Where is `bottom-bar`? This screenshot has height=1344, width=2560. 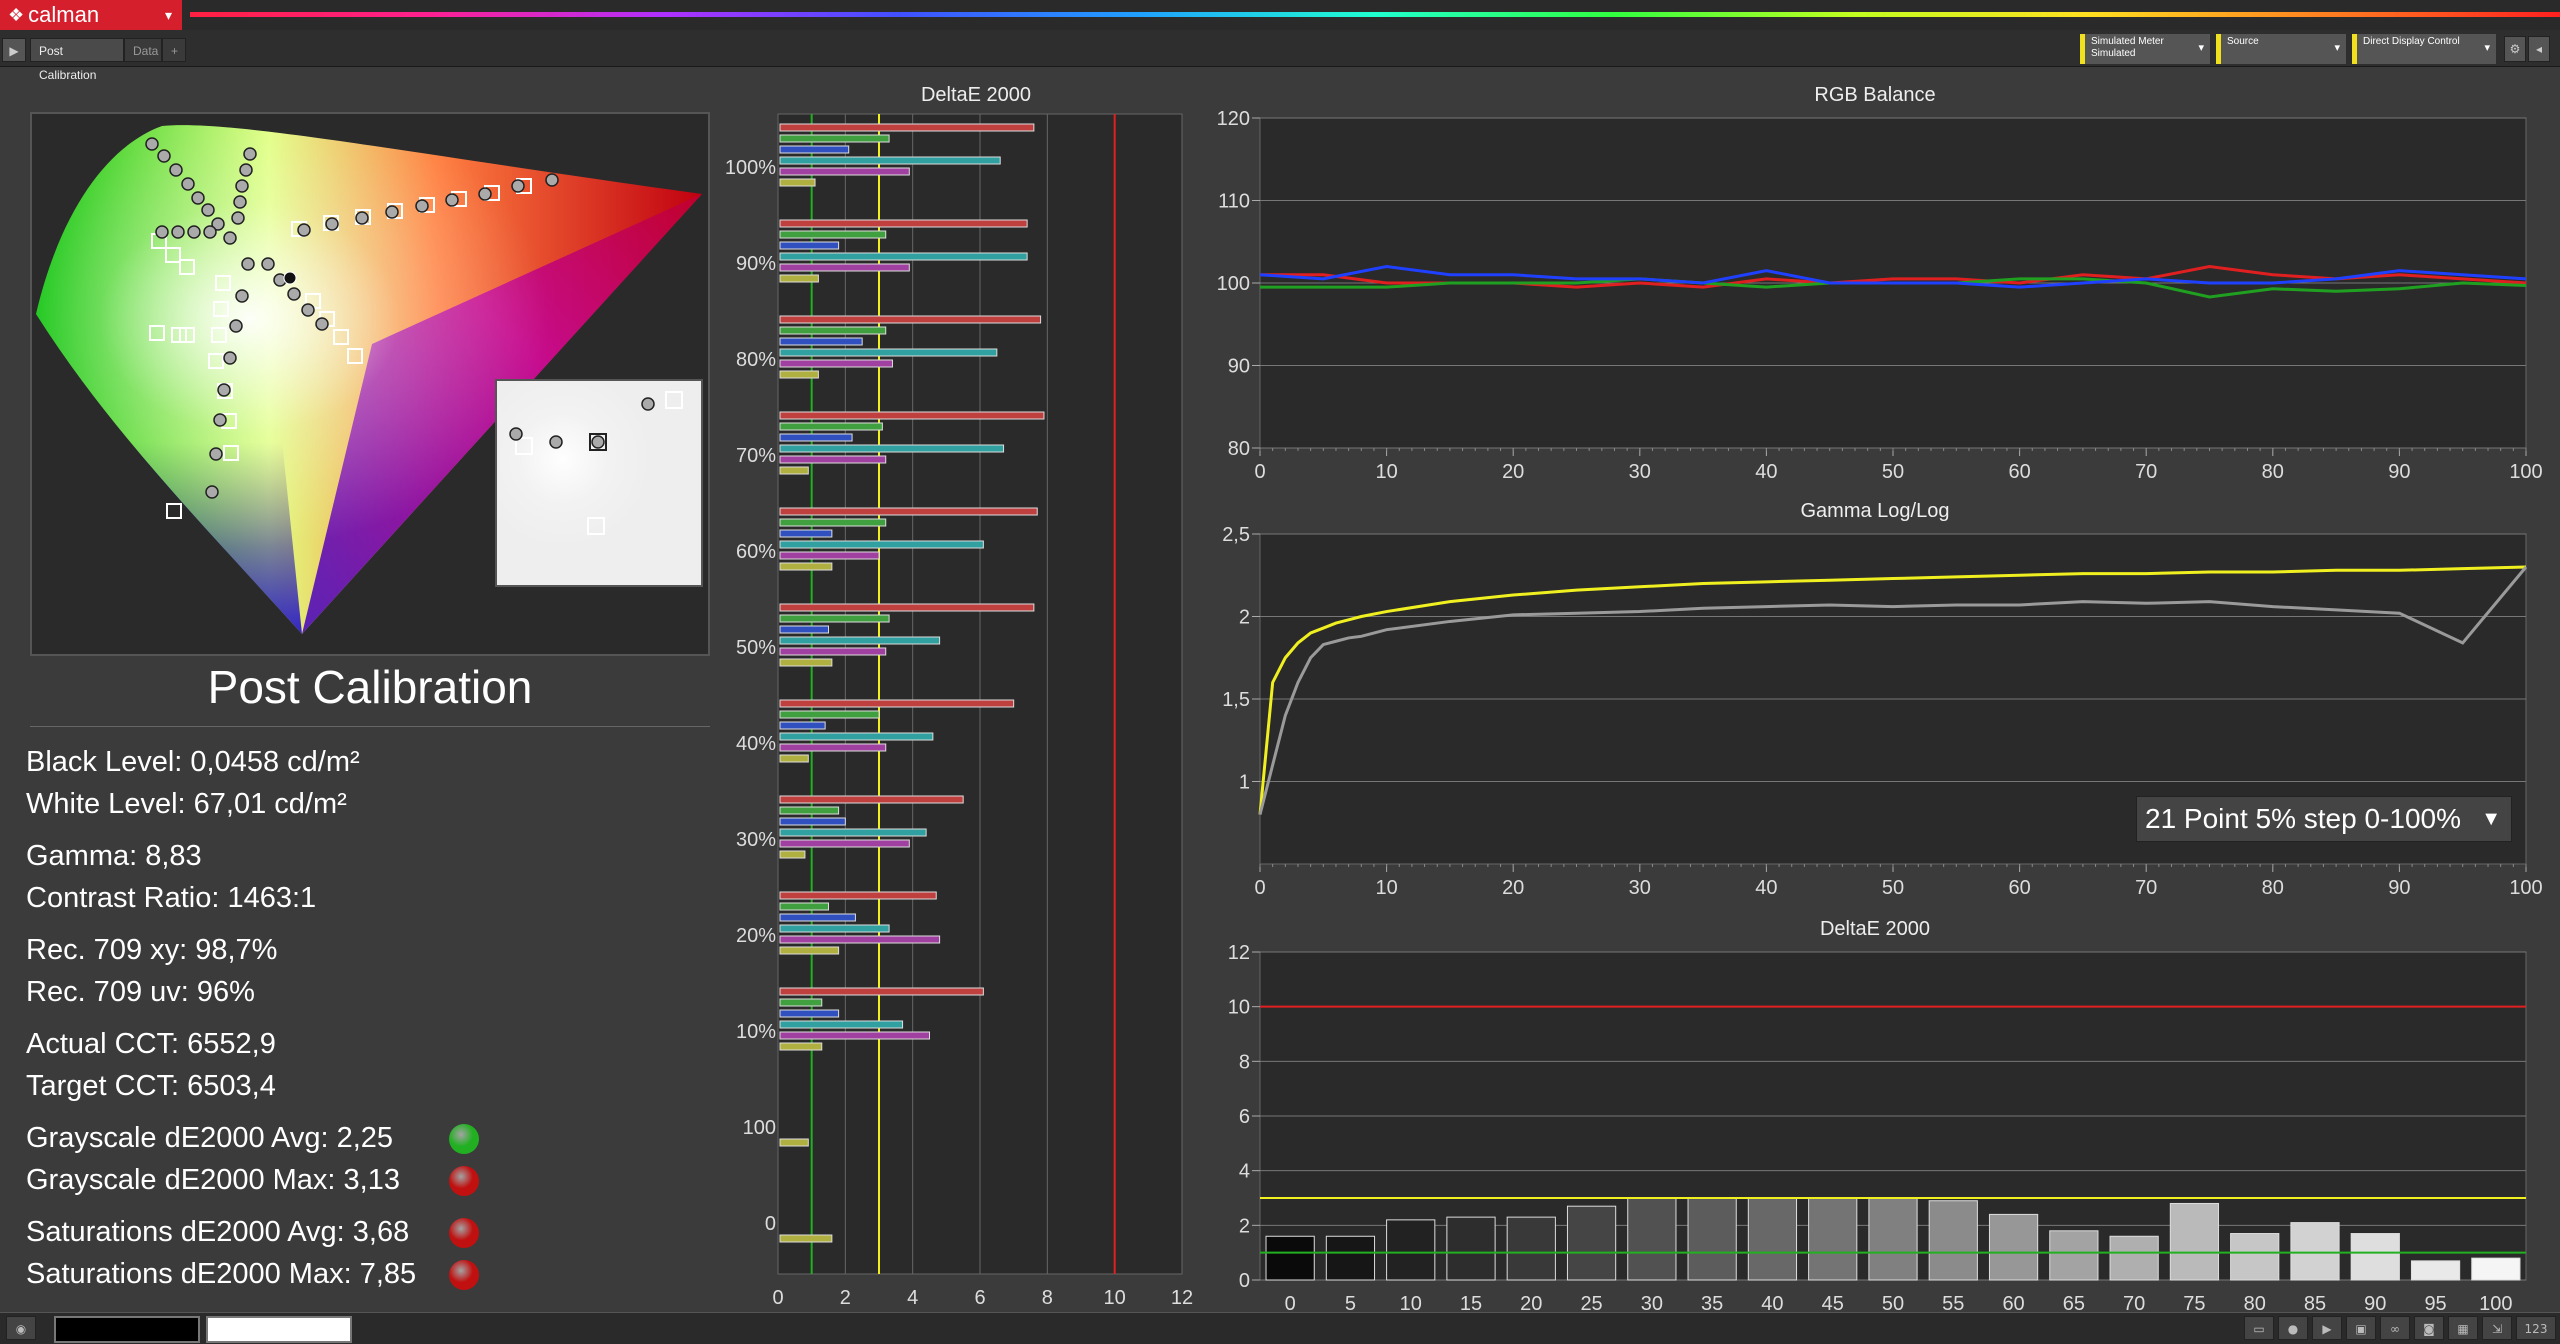 bottom-bar is located at coordinates (1280, 1328).